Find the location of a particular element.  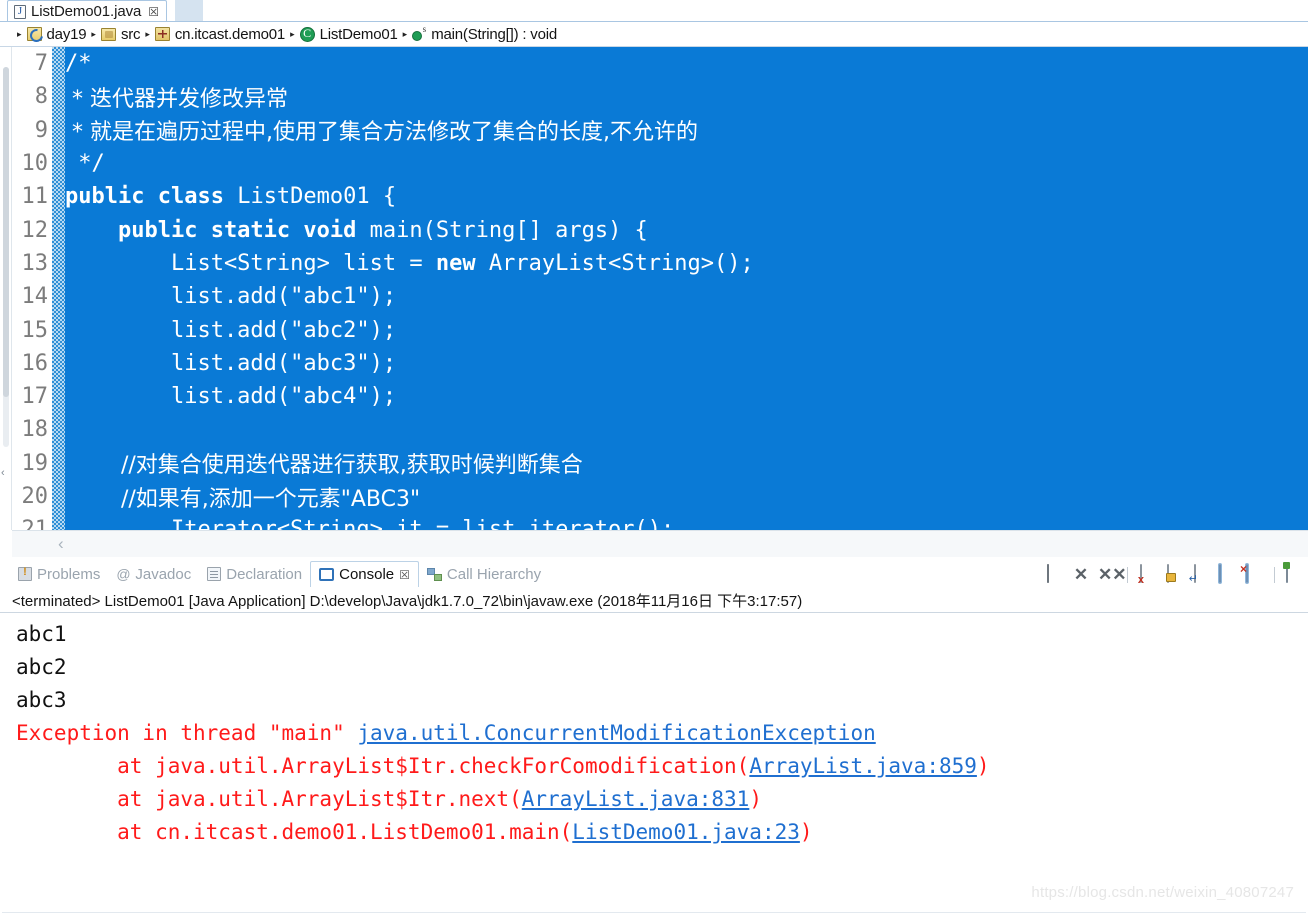

problems-icon is located at coordinates (25, 573).